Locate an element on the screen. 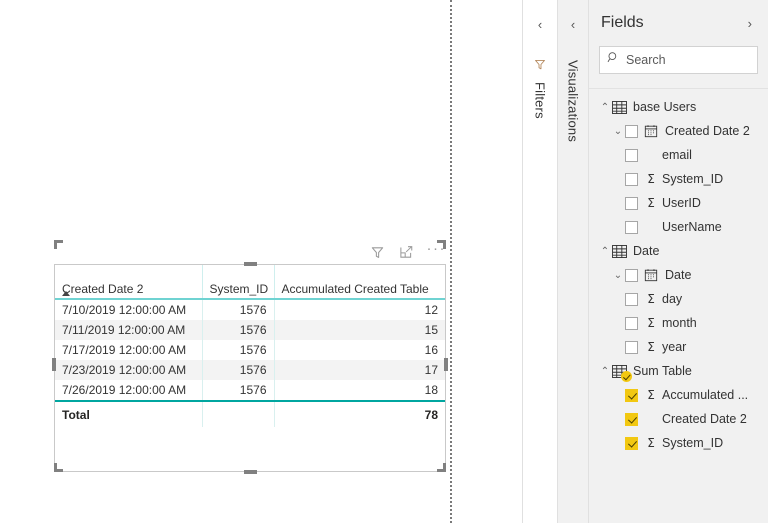 The width and height of the screenshot is (768, 523). column-header-accumulated: Accumulated Created Table is located at coordinates (359, 282).